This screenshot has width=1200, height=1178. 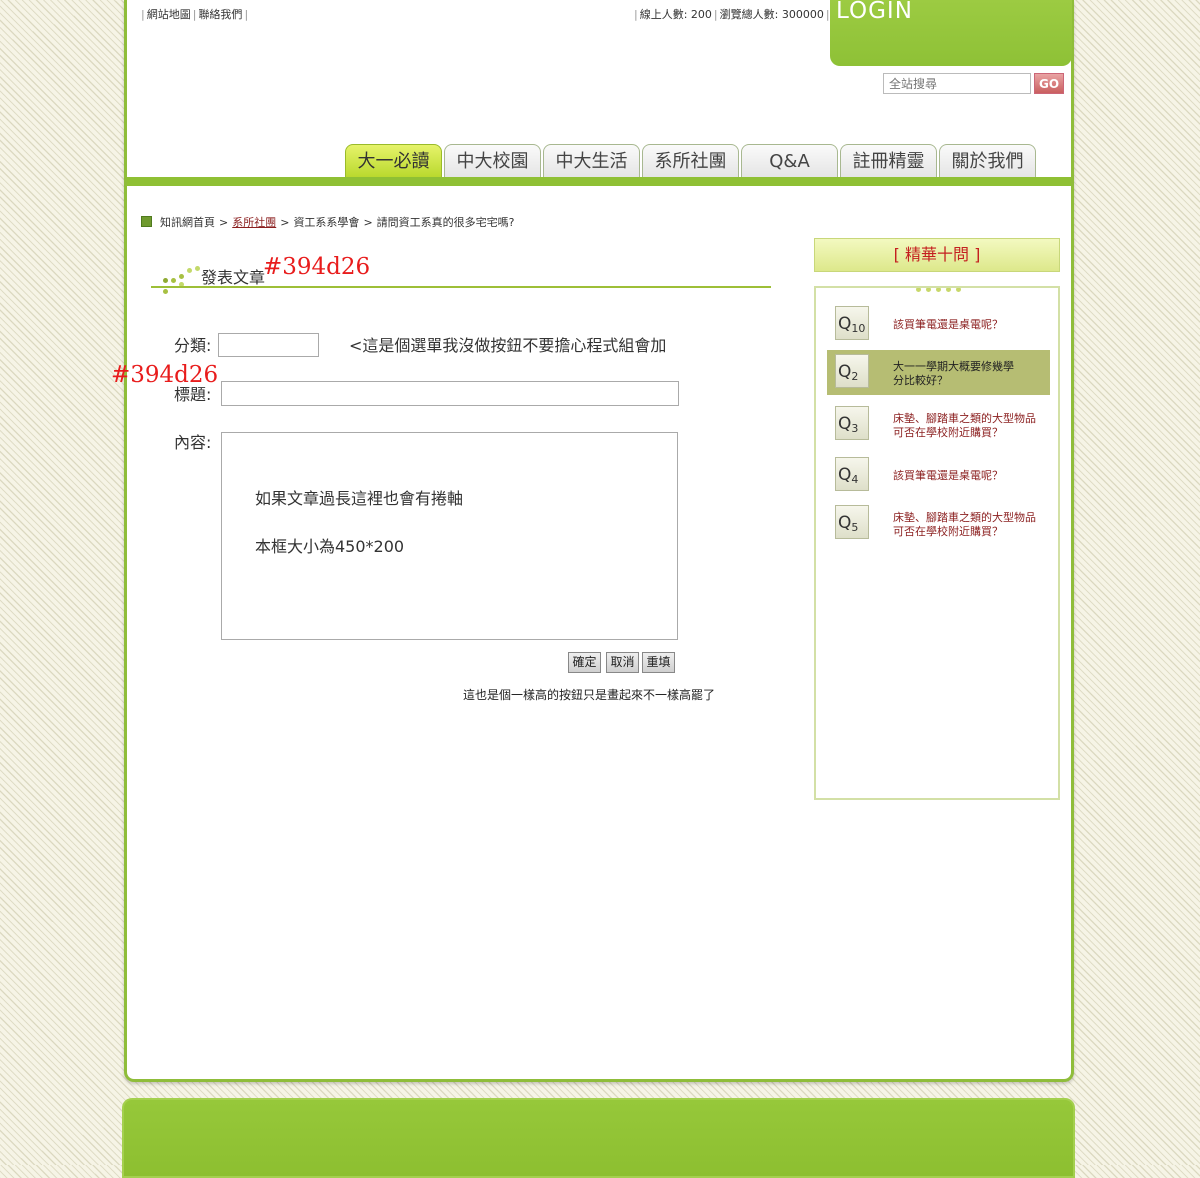 I want to click on title-label: 標題:, so click(x=193, y=394).